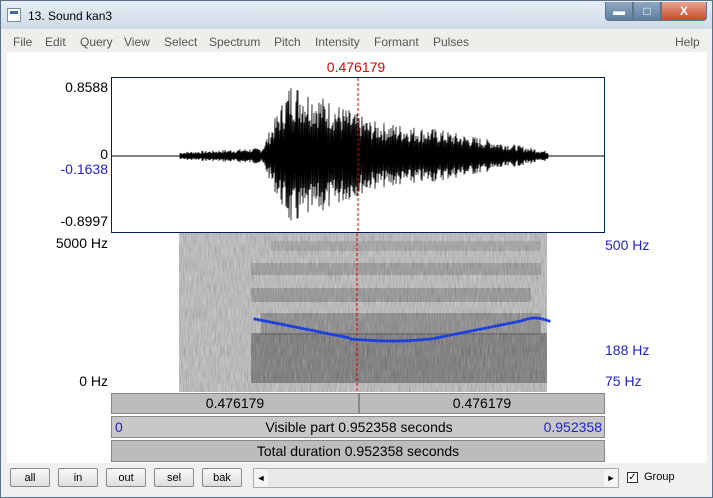 This screenshot has width=713, height=498. I want to click on wave-cursor-value-label: -0.1638, so click(84, 169).